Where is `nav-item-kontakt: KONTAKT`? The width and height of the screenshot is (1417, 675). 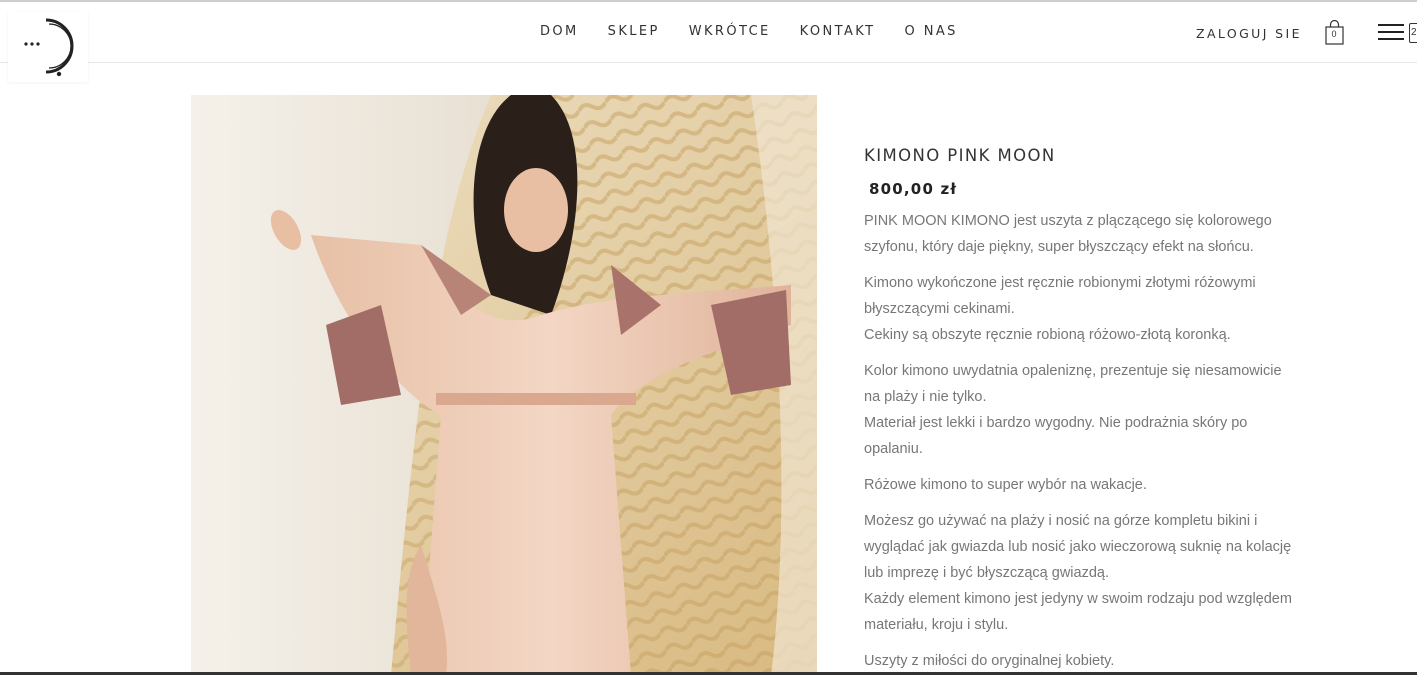 nav-item-kontakt: KONTAKT is located at coordinates (838, 31).